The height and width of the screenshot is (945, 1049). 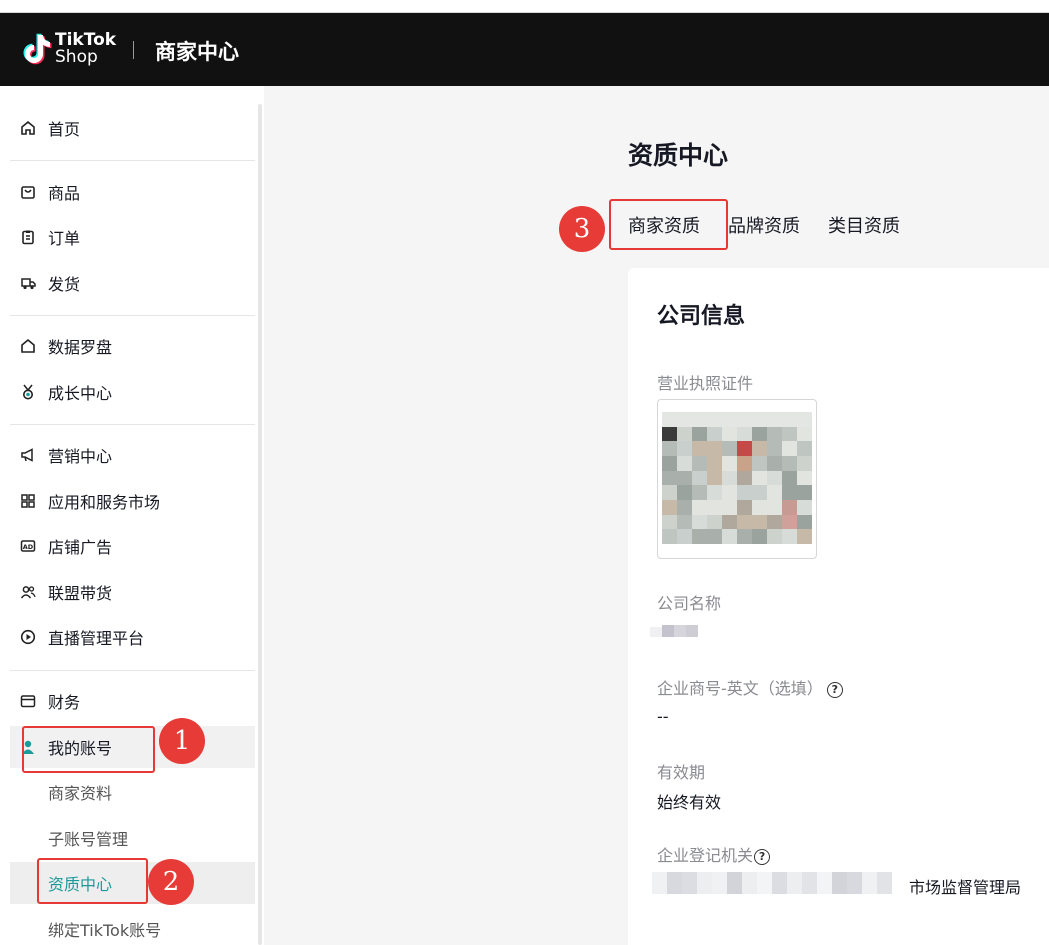 I want to click on sidebar-item-label: 直播管理平台, so click(x=96, y=638).